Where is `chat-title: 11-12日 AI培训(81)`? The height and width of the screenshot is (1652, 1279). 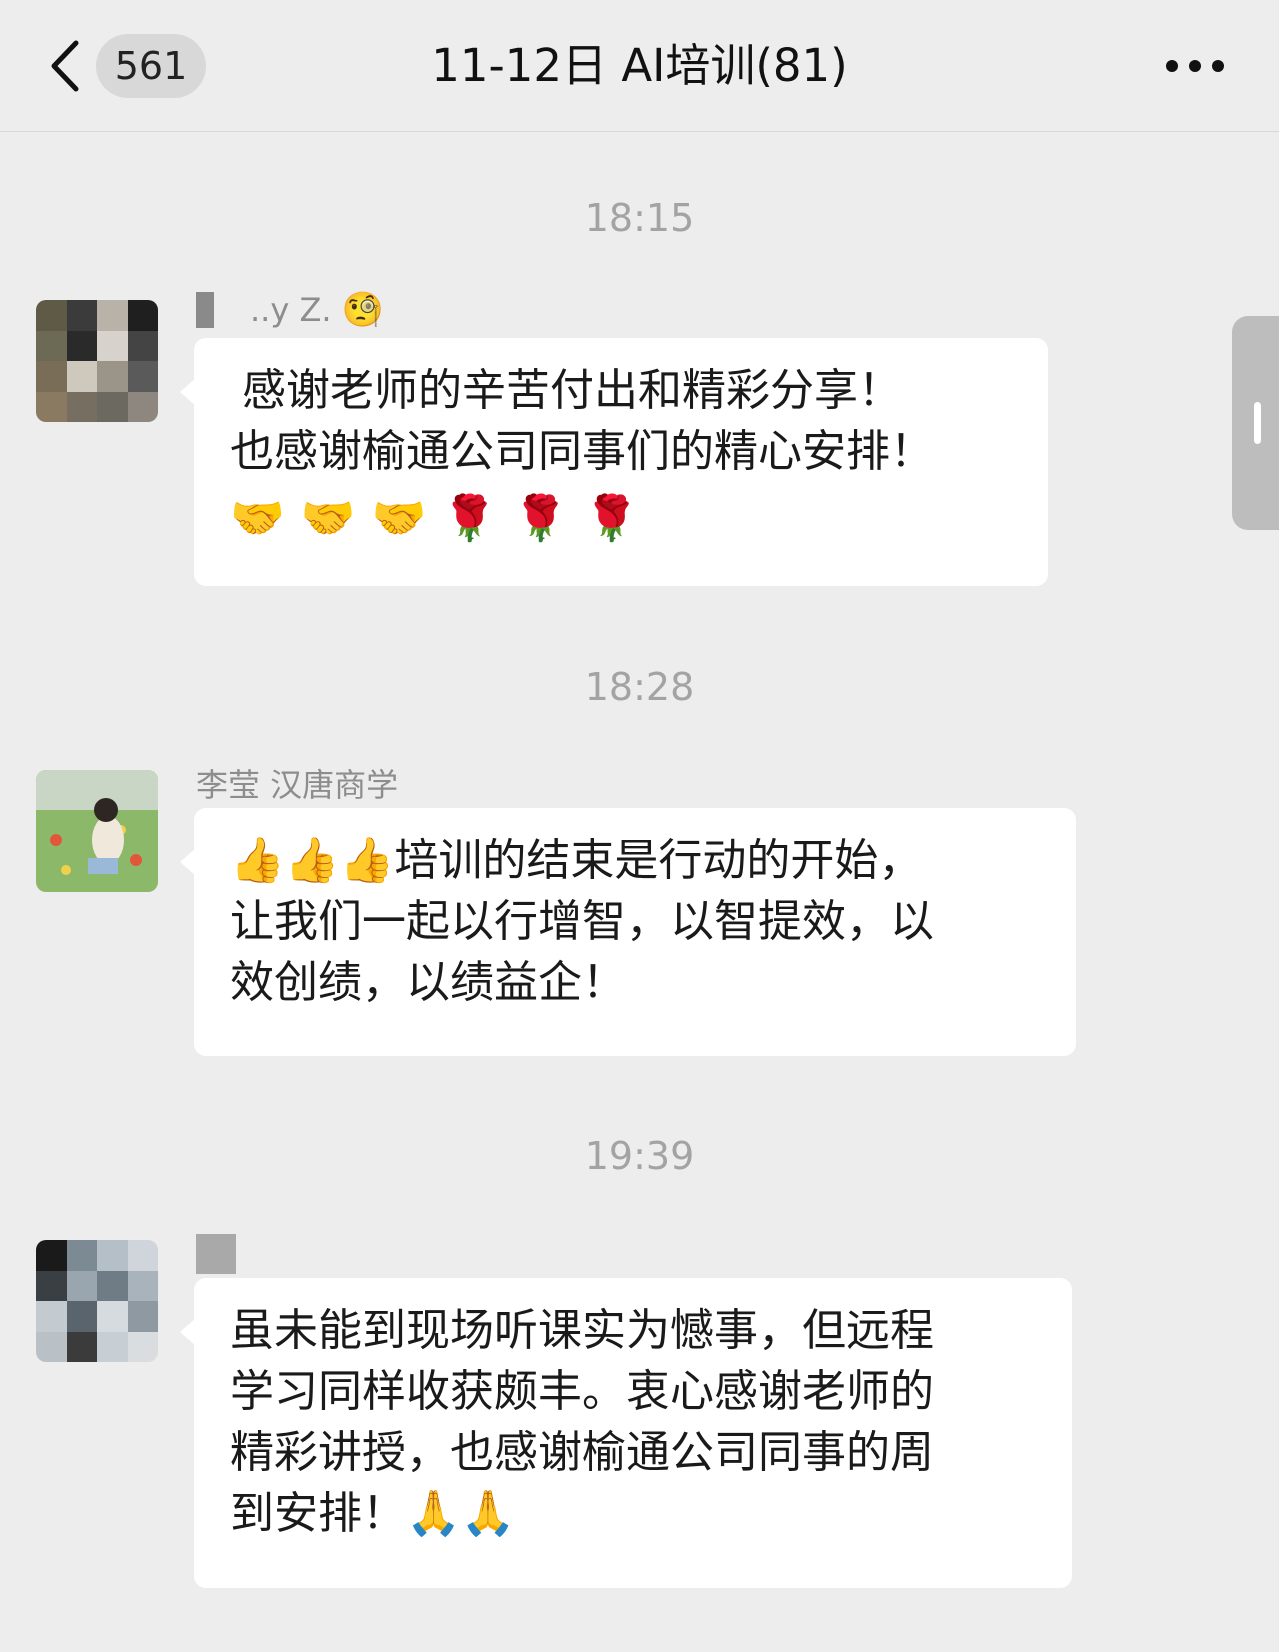 chat-title: 11-12日 AI培训(81) is located at coordinates (639, 65).